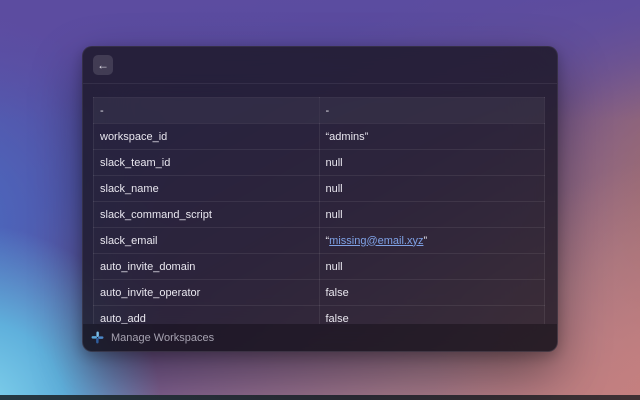 The width and height of the screenshot is (640, 400). Describe the element at coordinates (206, 136) in the screenshot. I see `row-key-cell: workspace_id` at that location.